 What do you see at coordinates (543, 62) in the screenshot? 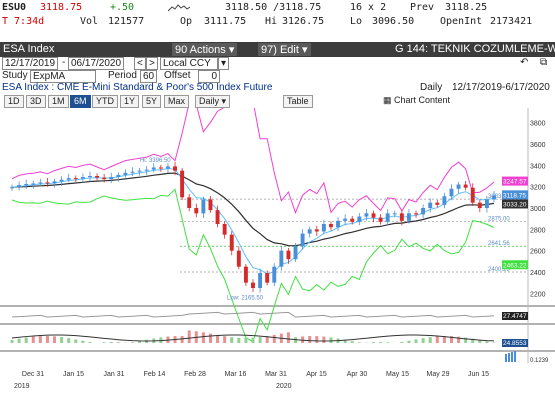
I see `external-link-icon: ⧉` at bounding box center [543, 62].